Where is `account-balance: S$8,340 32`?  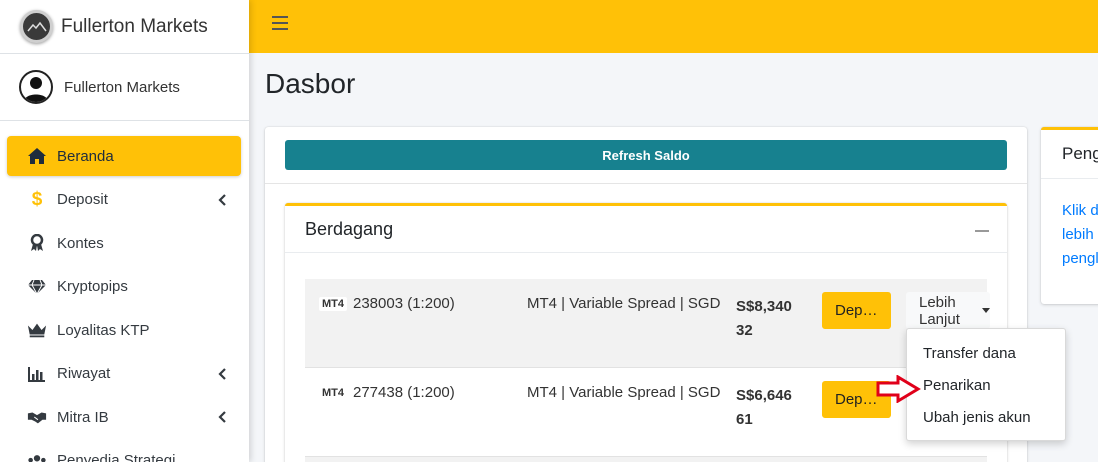 account-balance: S$8,340 32 is located at coordinates (764, 318).